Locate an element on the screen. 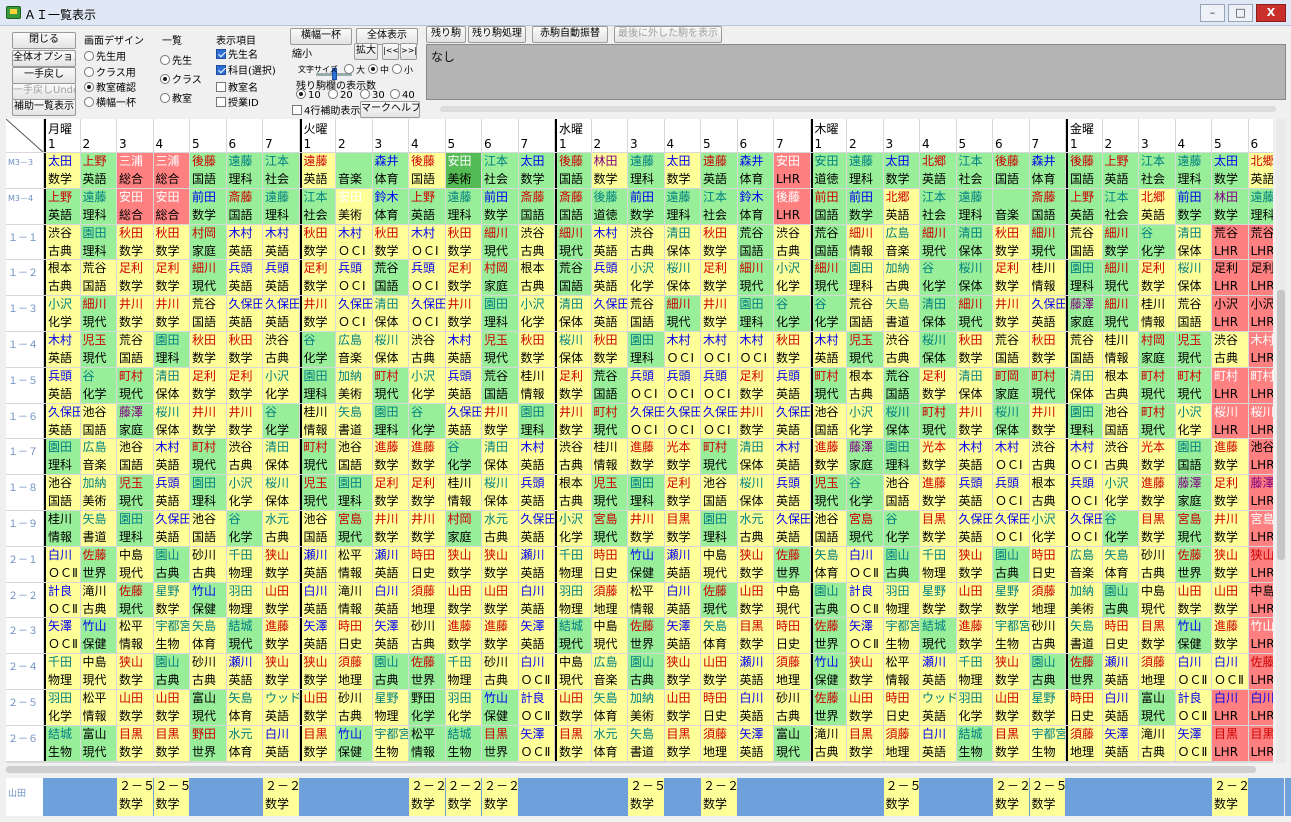 This screenshot has width=1291, height=822. timetable-cell: 須藤 地理 is located at coordinates (719, 743).